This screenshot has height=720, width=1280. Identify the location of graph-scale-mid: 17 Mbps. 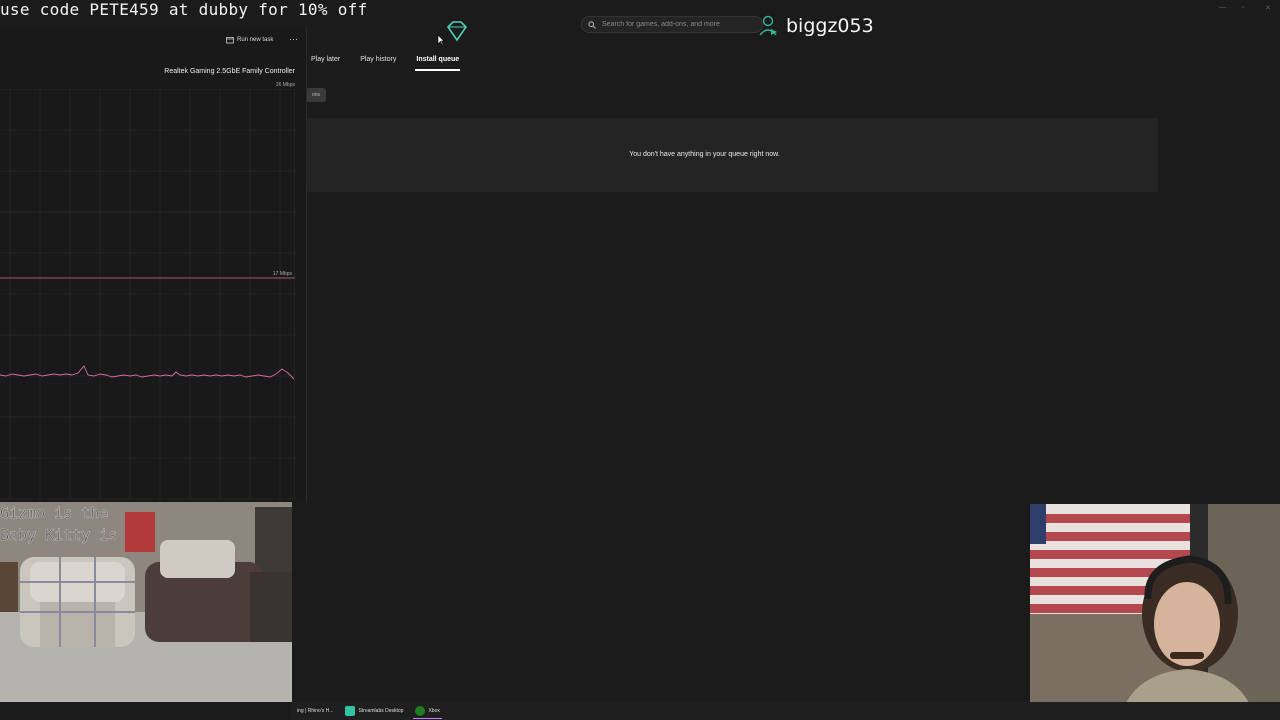
(282, 274).